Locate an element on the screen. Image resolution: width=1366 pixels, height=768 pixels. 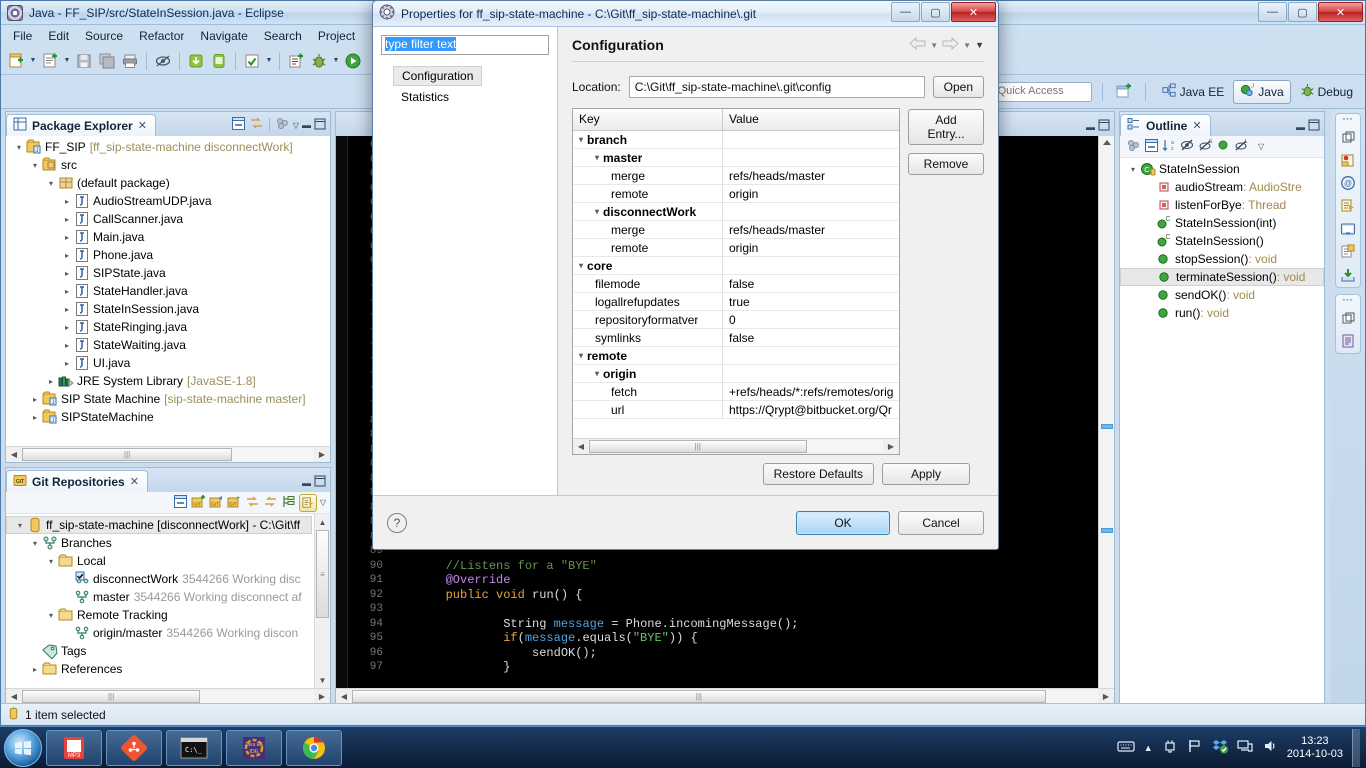
quick-access-input: Quick Access is located at coordinates (1041, 91).